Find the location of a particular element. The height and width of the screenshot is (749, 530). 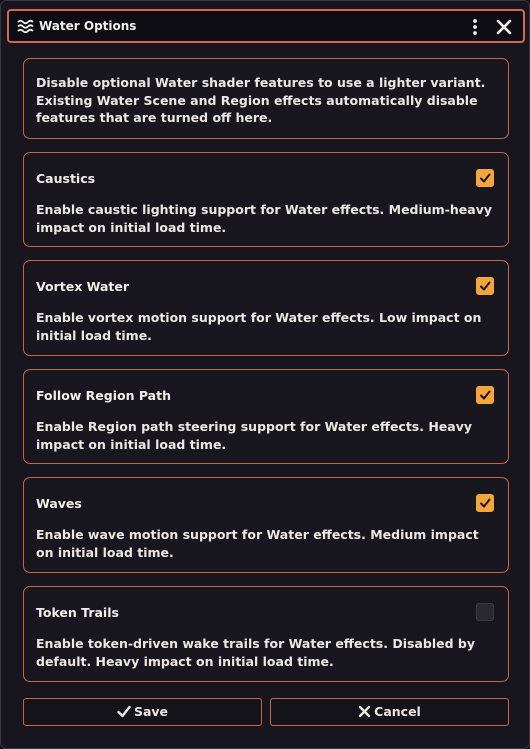

option-title: Follow Region Path is located at coordinates (103, 395).